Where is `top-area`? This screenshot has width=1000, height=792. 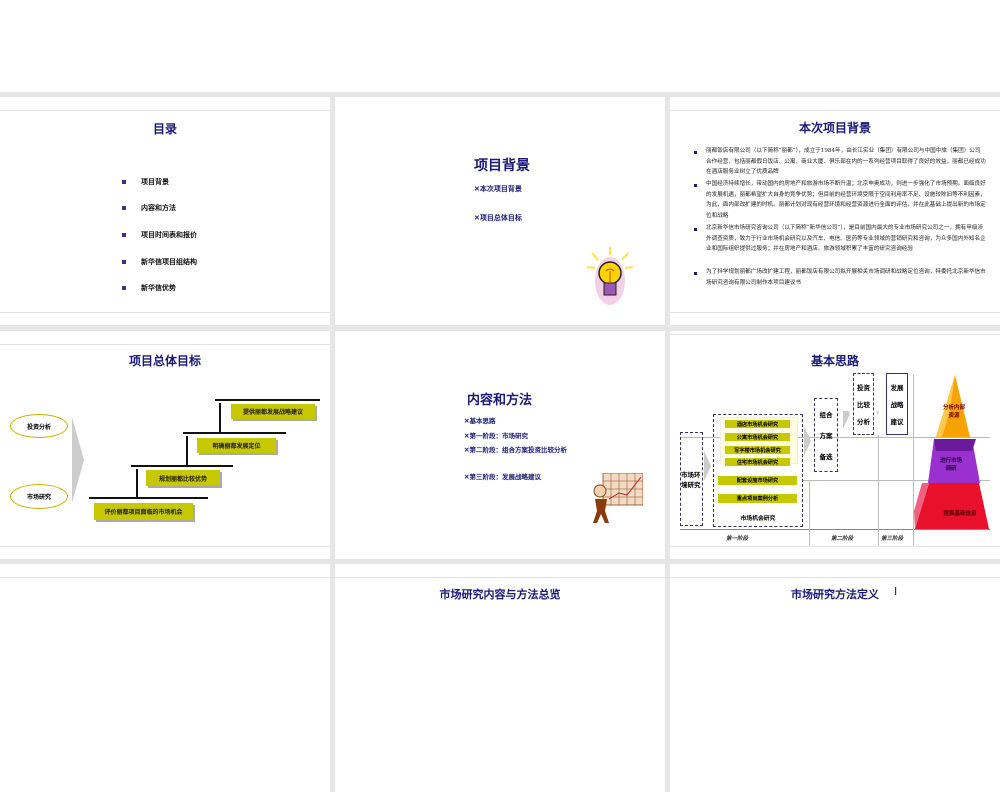 top-area is located at coordinates (500, 46).